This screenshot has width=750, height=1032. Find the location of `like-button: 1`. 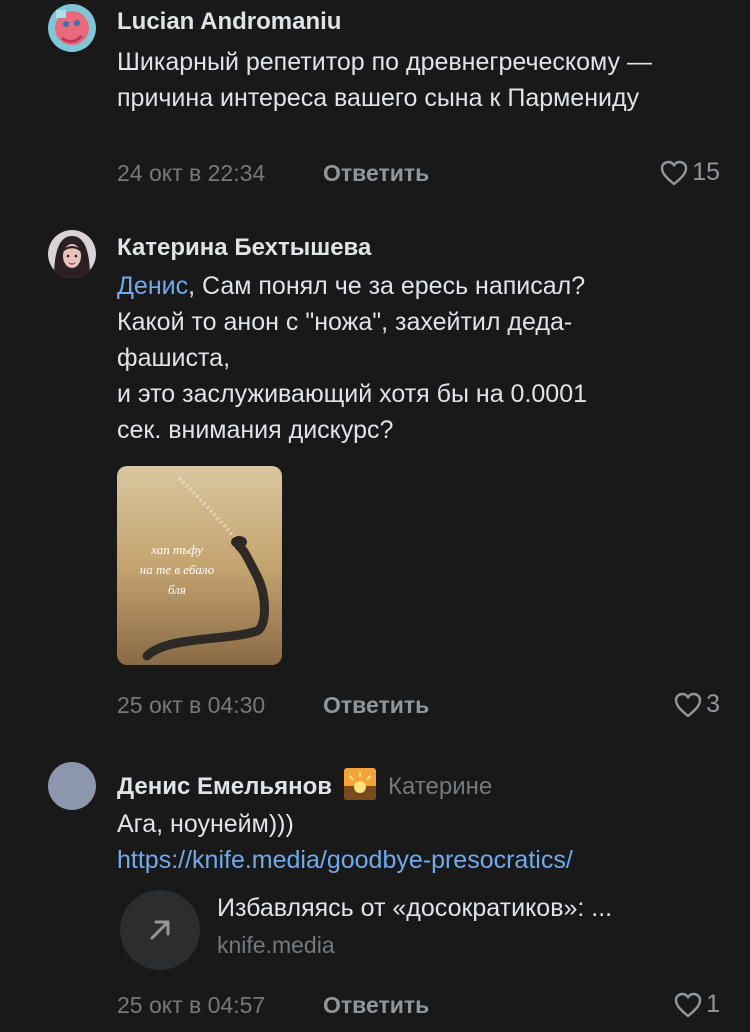

like-button: 1 is located at coordinates (697, 1004).